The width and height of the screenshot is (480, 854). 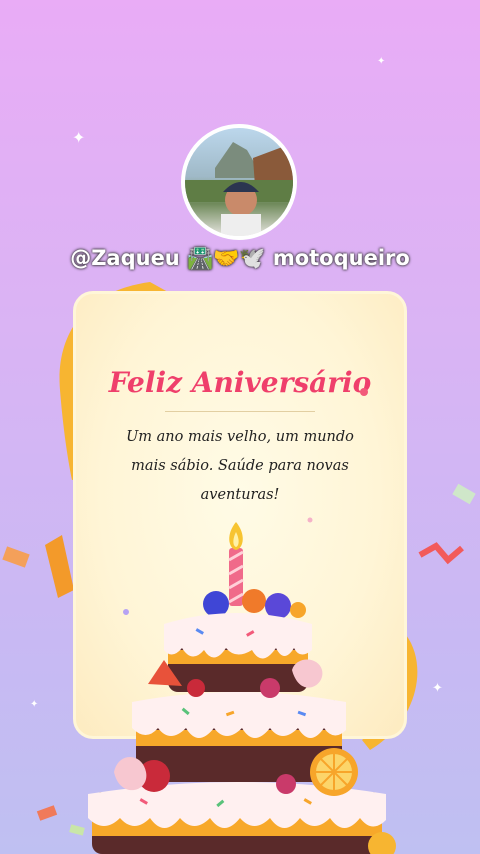 What do you see at coordinates (239, 189) in the screenshot?
I see `avatar-photo` at bounding box center [239, 189].